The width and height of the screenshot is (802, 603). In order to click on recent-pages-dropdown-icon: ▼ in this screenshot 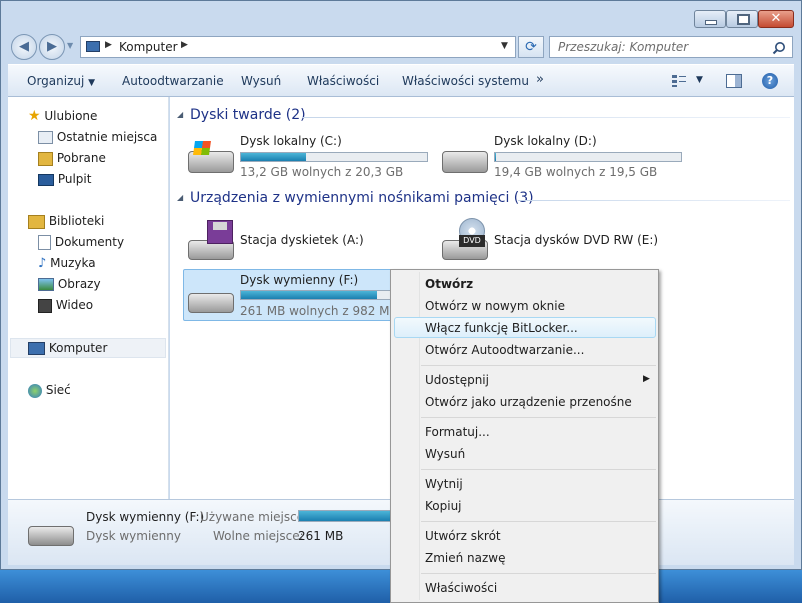, I will do `click(70, 45)`.